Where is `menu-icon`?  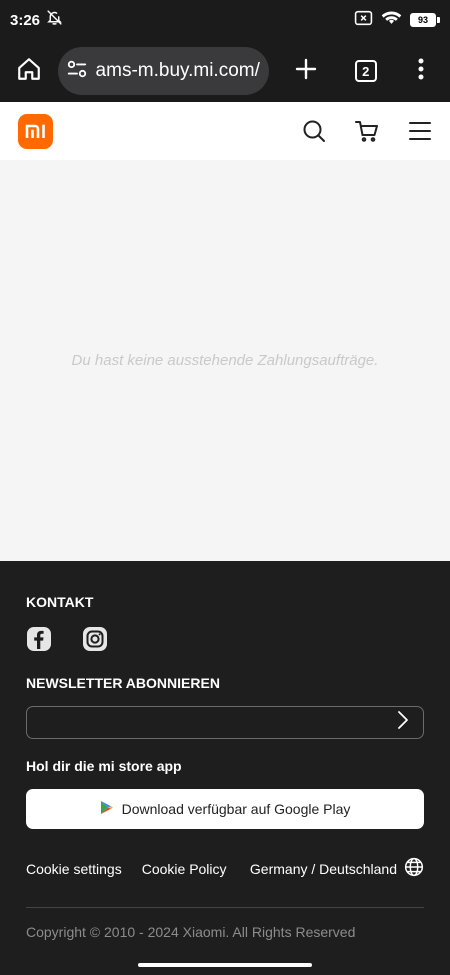 menu-icon is located at coordinates (421, 71).